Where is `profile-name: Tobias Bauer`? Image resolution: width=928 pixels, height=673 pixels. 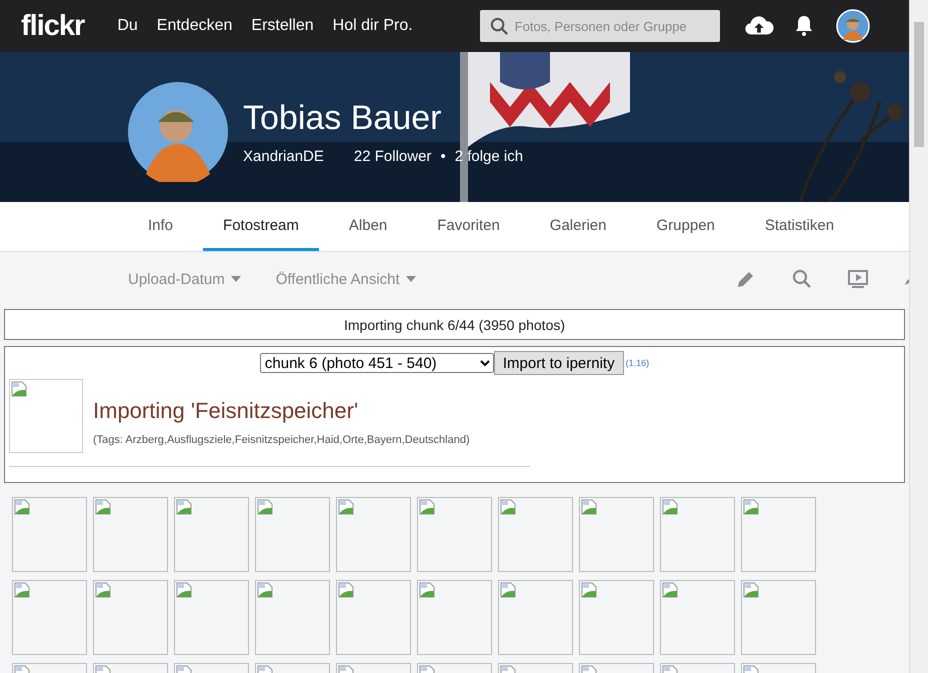 profile-name: Tobias Bauer is located at coordinates (342, 118).